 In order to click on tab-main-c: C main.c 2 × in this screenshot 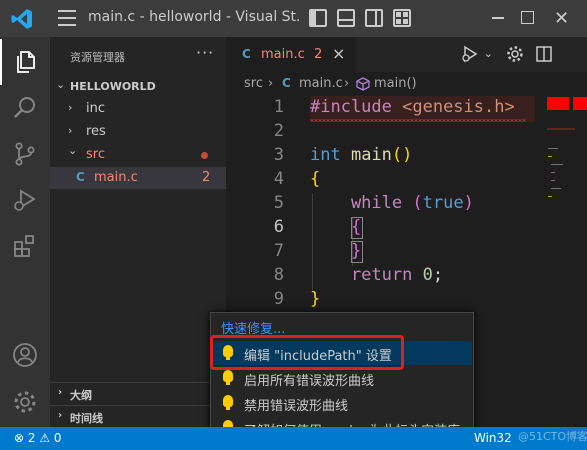, I will do `click(291, 54)`.